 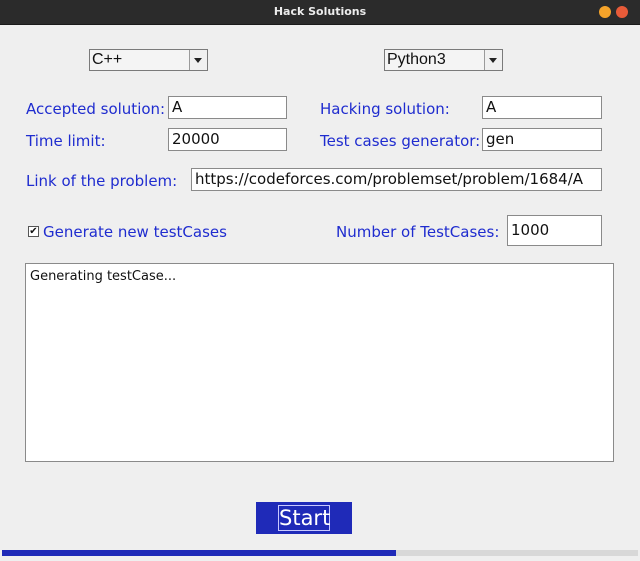 What do you see at coordinates (227, 139) in the screenshot?
I see `time-limit-input: 20000` at bounding box center [227, 139].